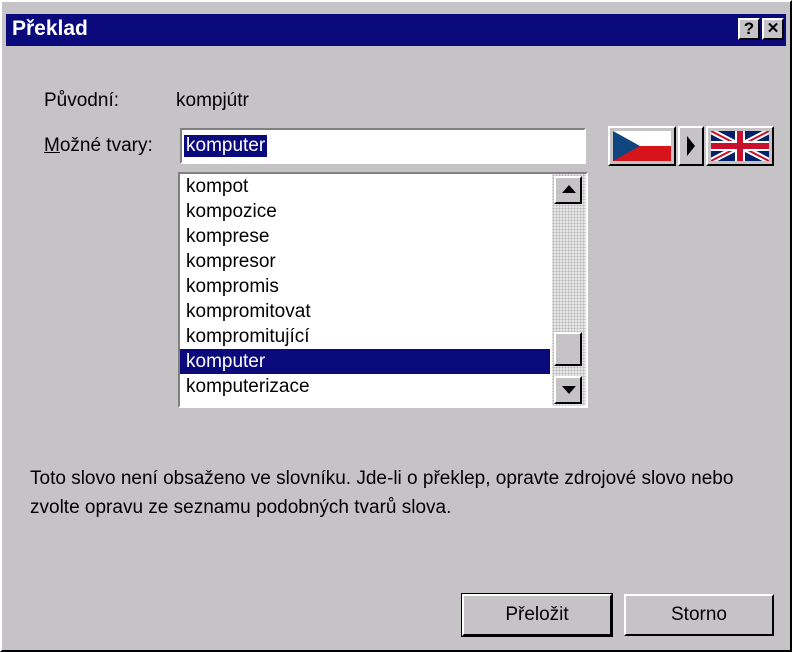 The height and width of the screenshot is (652, 792). What do you see at coordinates (365, 386) in the screenshot?
I see `list-item: komputerizace` at bounding box center [365, 386].